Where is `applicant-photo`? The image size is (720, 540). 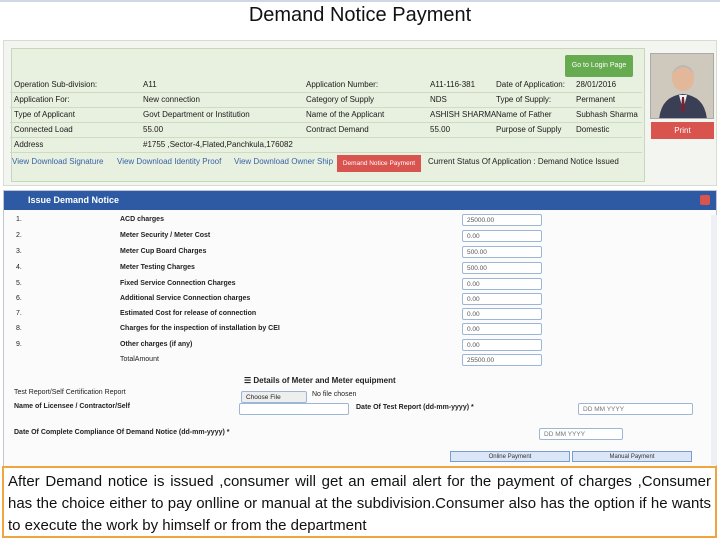
applicant-photo is located at coordinates (682, 86).